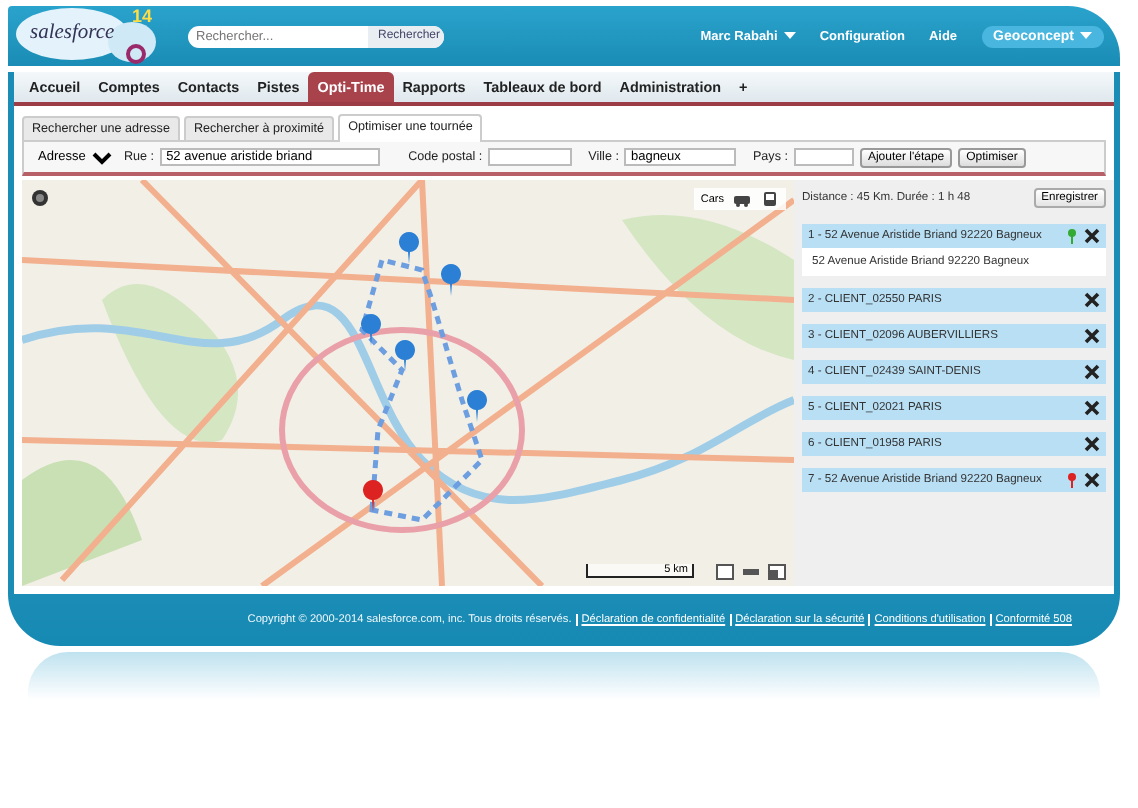 Image resolution: width=1138 pixels, height=808 pixels. I want to click on release-number: 14, so click(142, 16).